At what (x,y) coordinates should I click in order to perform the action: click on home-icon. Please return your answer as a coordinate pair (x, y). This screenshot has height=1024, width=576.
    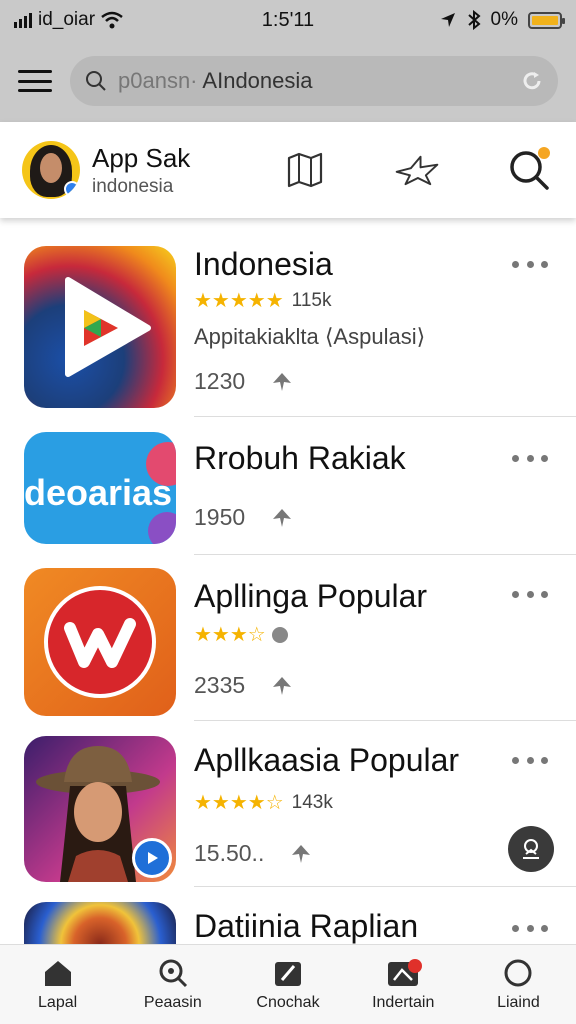
    Looking at the image, I should click on (57, 973).